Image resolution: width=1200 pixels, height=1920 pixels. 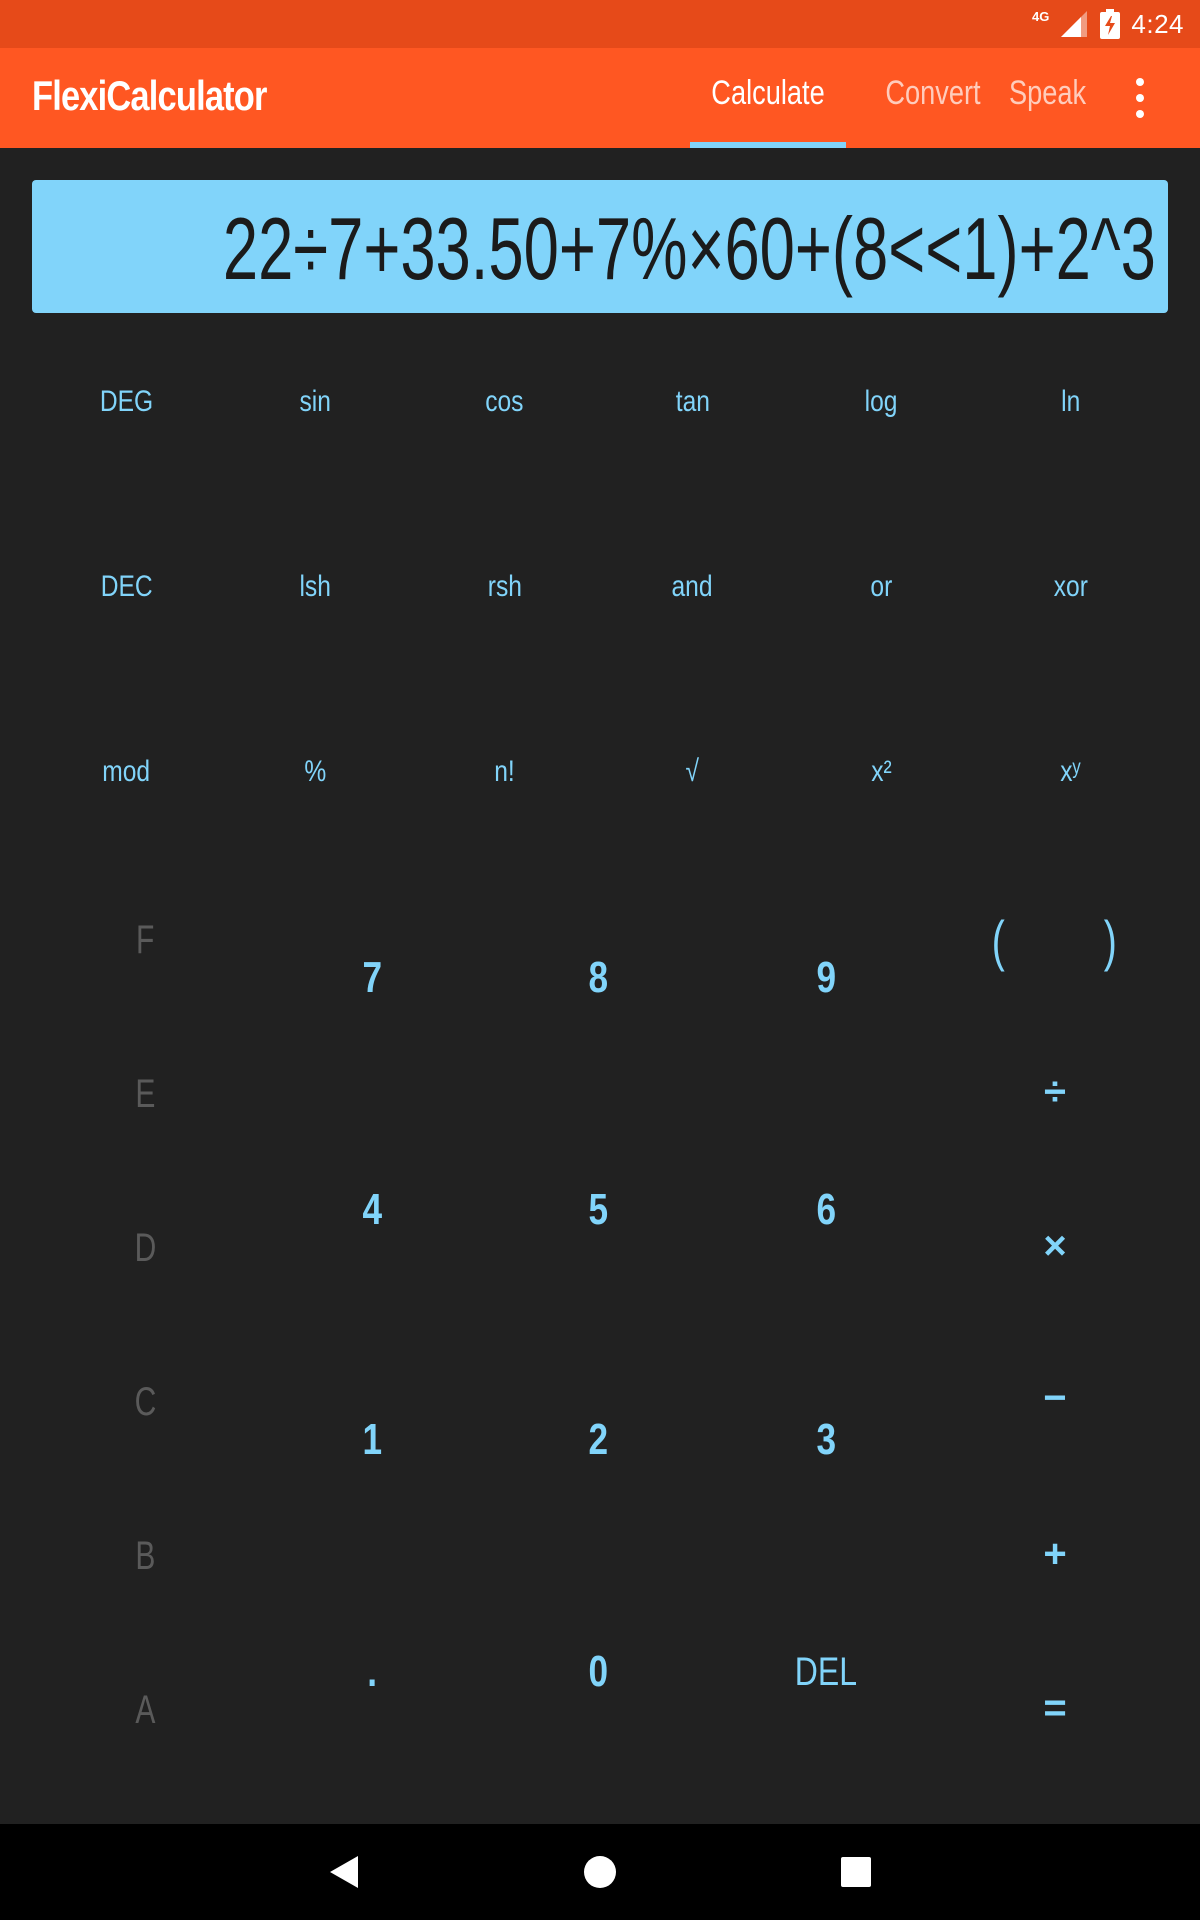 What do you see at coordinates (1055, 1398) in the screenshot?
I see `minus-button: −` at bounding box center [1055, 1398].